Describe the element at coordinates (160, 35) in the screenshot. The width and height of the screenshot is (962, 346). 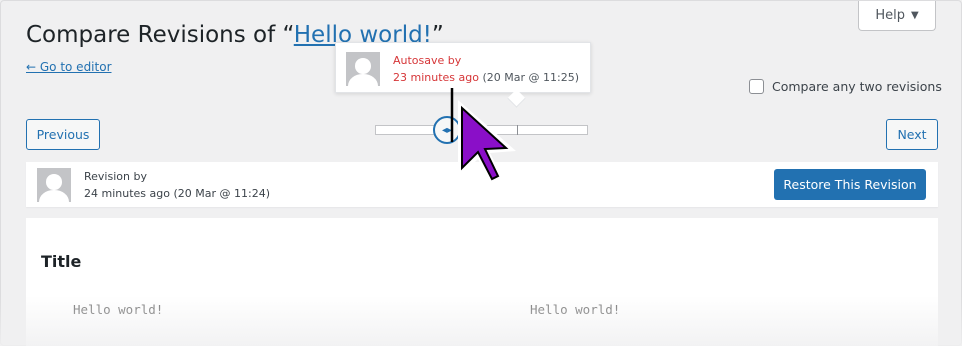
I see `page-title-prefix: Compare Revisions of “` at that location.